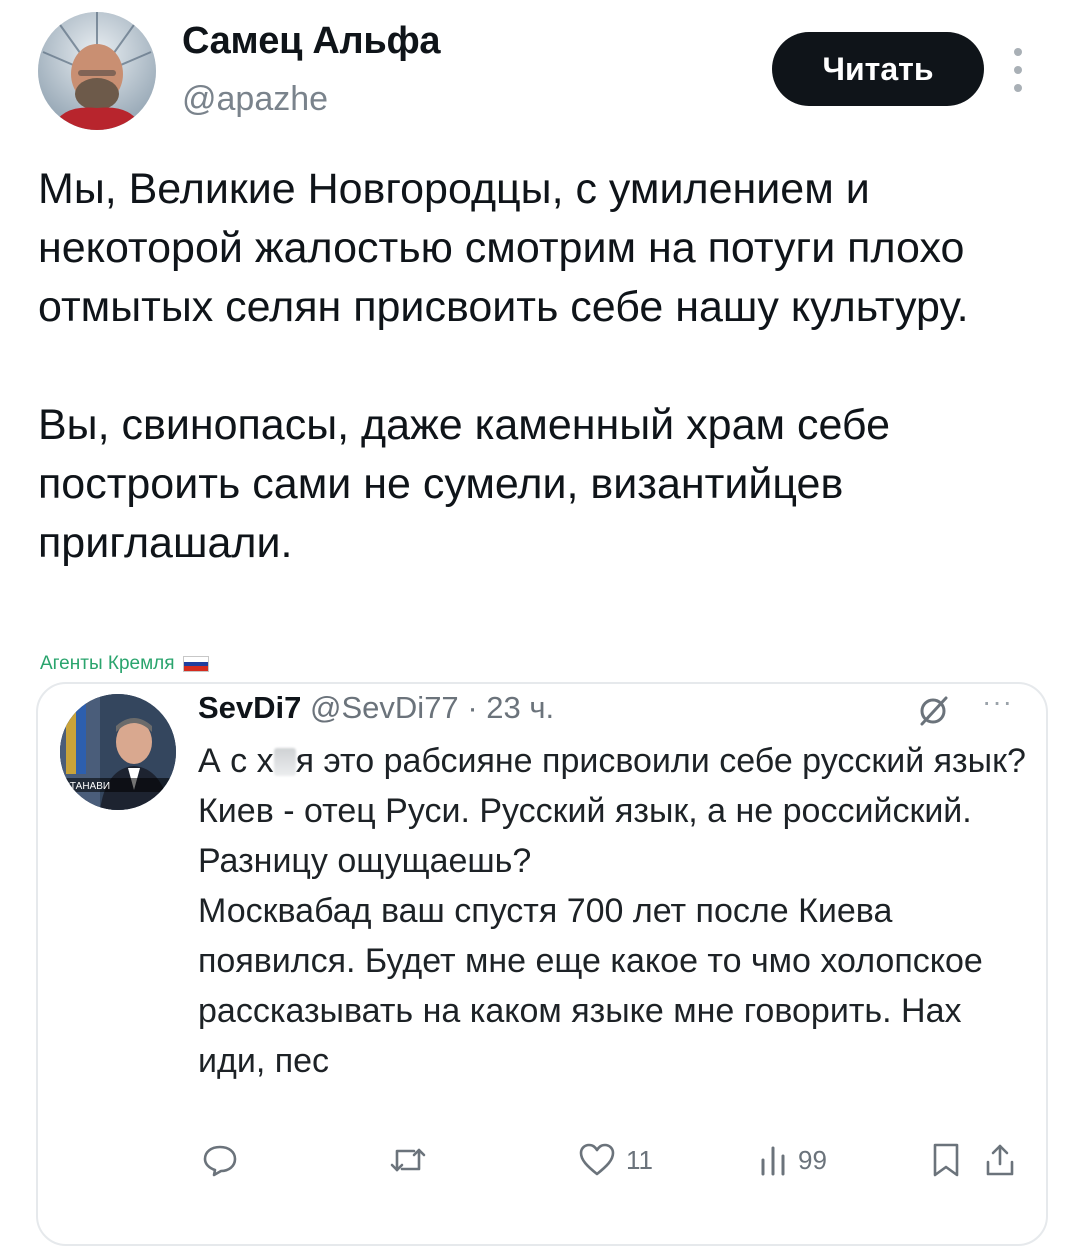  I want to click on like-button: 11, so click(615, 1160).